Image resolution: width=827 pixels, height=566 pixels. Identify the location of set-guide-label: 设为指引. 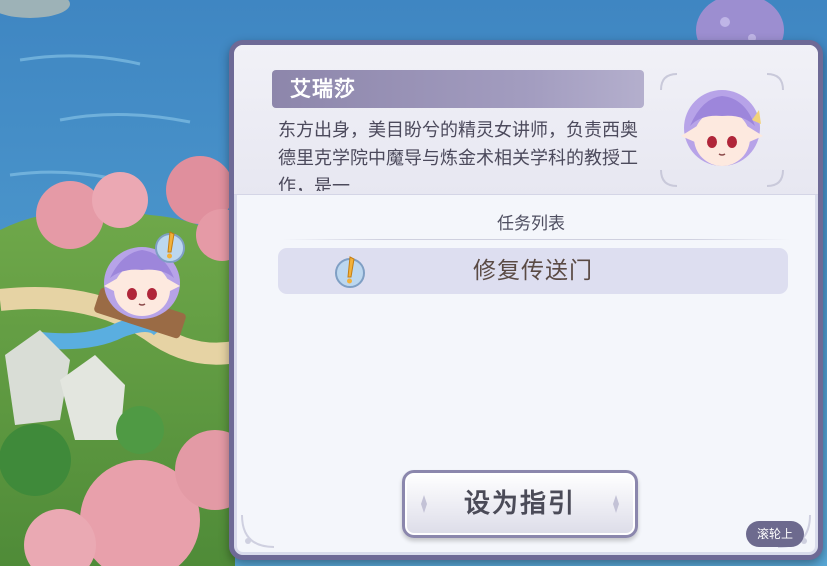
(519, 504).